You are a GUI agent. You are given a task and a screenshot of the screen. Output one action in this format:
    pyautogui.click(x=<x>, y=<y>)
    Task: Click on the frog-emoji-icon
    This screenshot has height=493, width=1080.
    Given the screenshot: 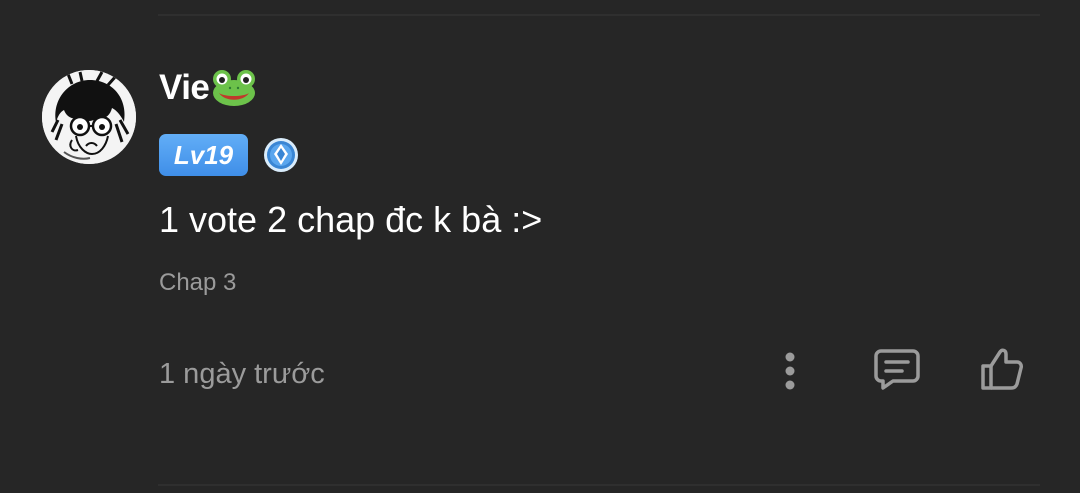 What is the action you would take?
    pyautogui.click(x=234, y=88)
    